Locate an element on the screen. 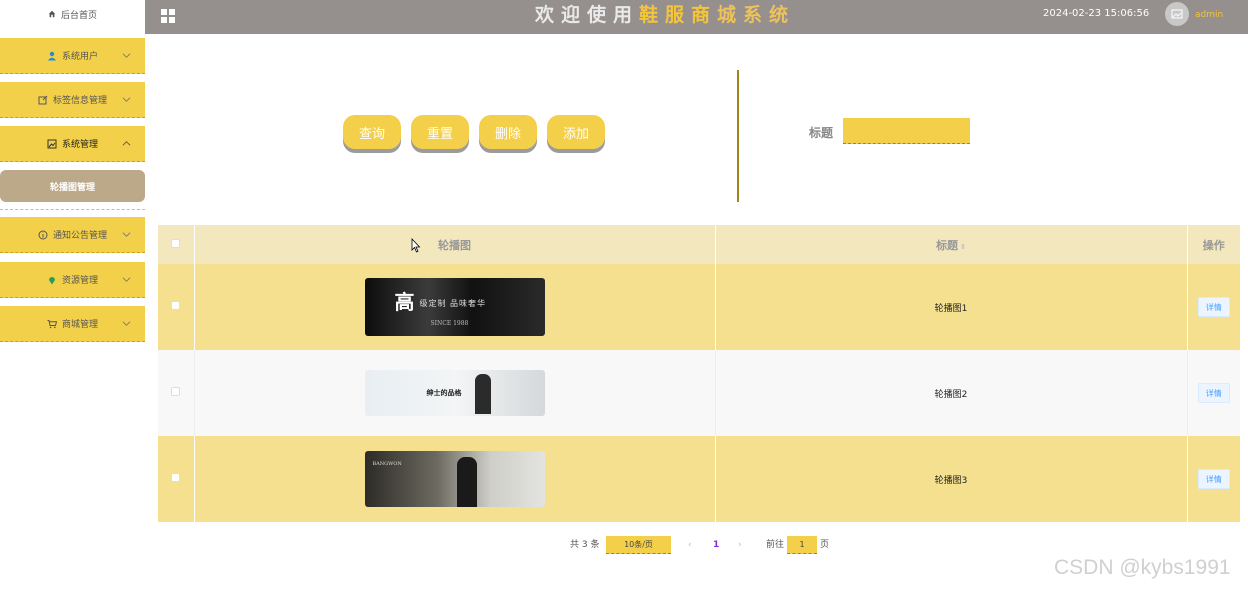  sidebar-item-label: 商城管理 is located at coordinates (79, 325).